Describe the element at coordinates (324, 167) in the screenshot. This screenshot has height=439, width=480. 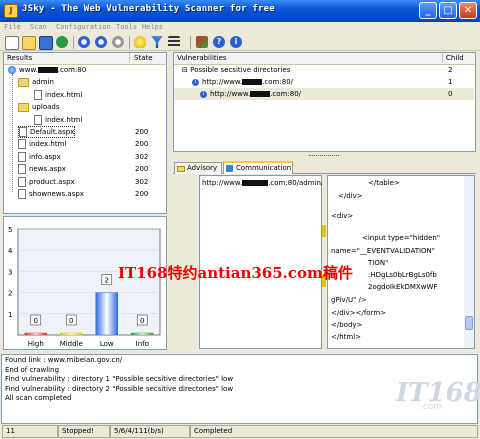
I see `tab-strip: Advisory Communication` at that location.